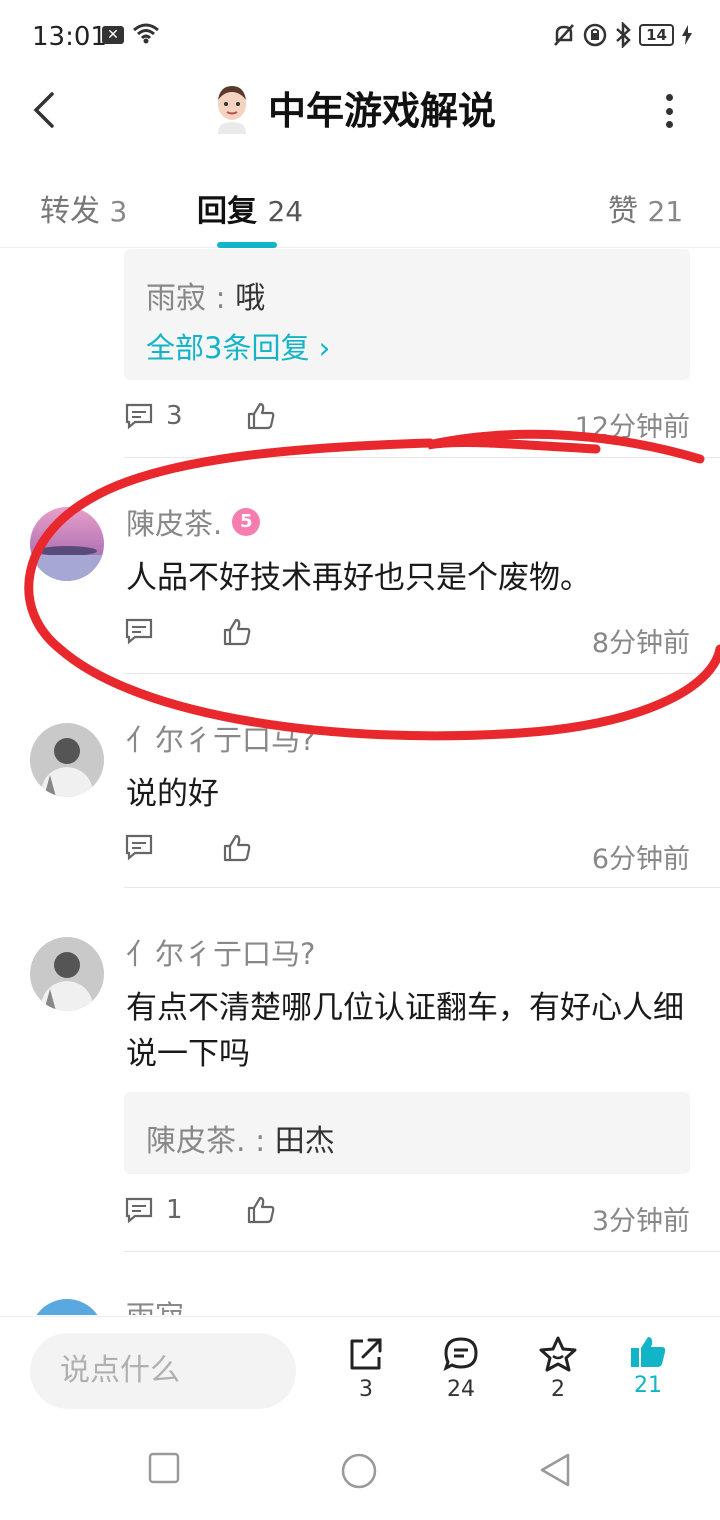  What do you see at coordinates (70, 211) in the screenshot?
I see `tab-reposts-label: 转发` at bounding box center [70, 211].